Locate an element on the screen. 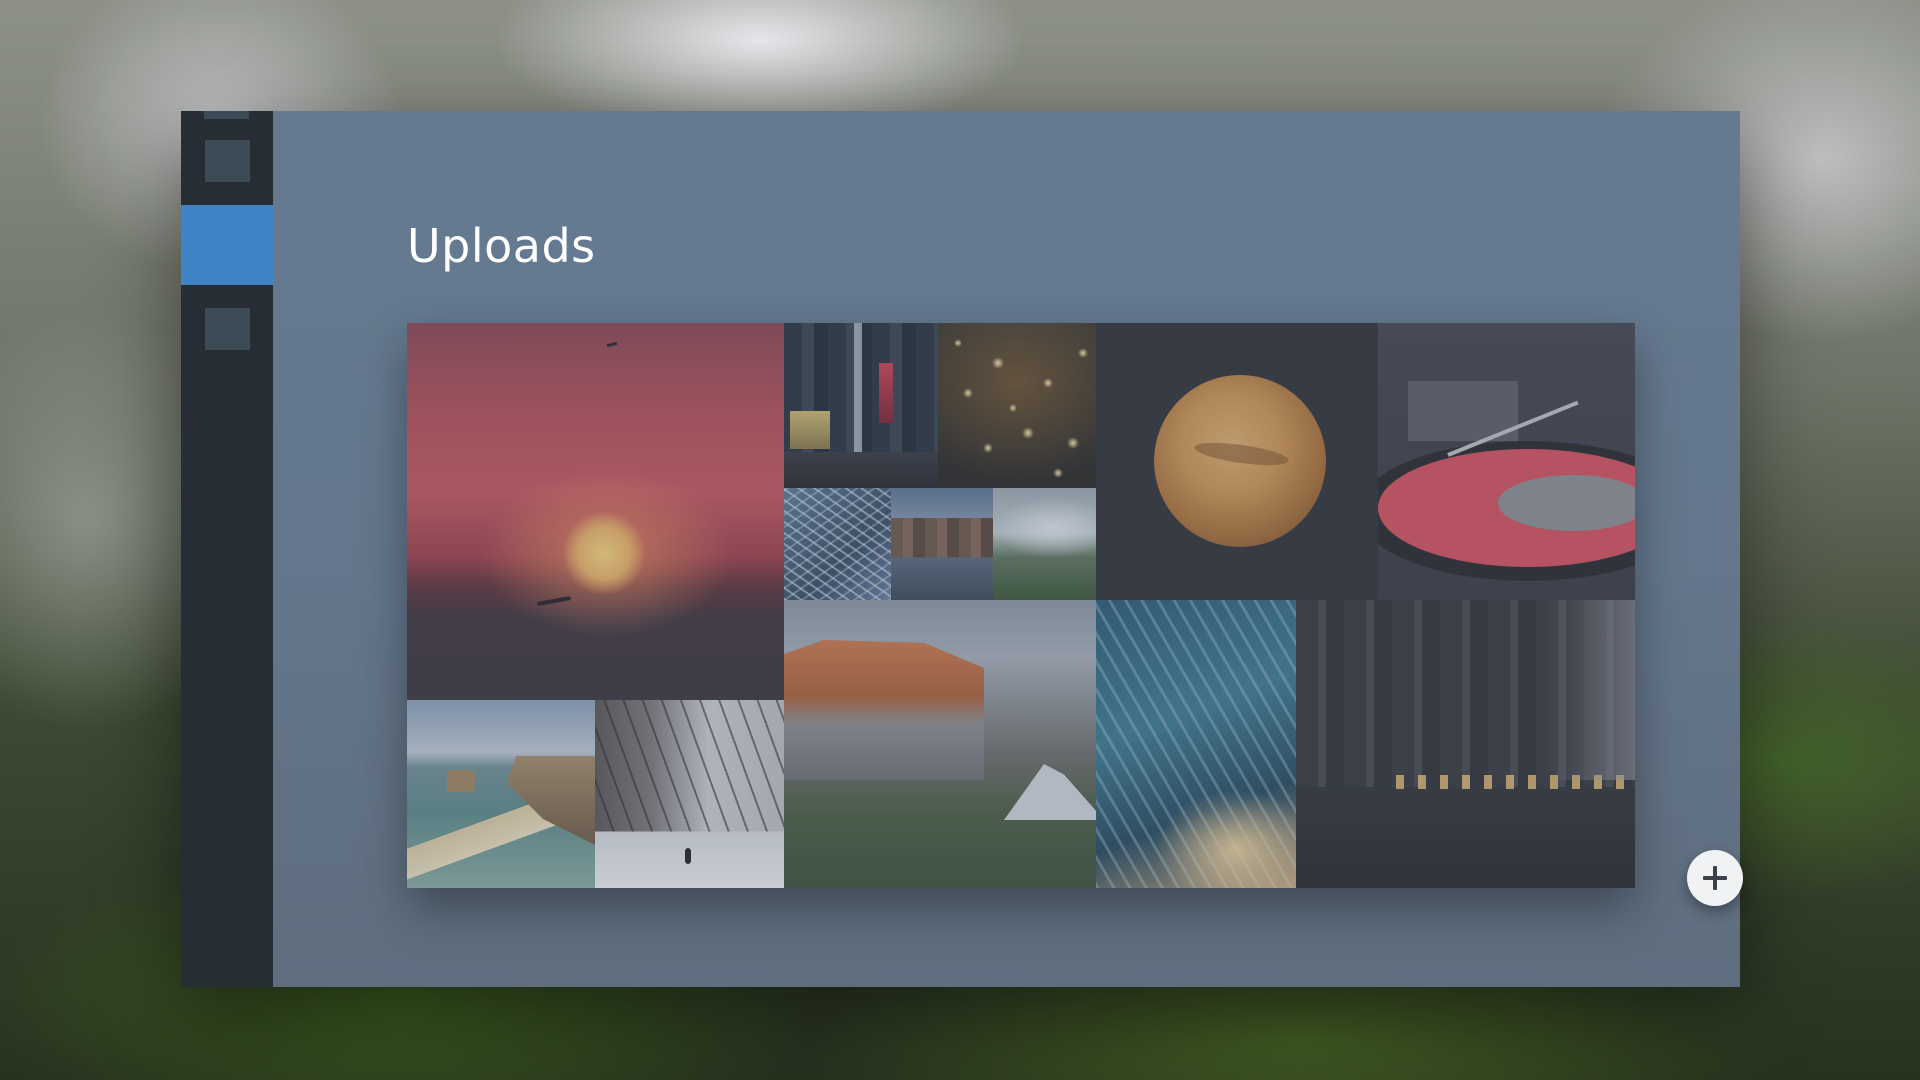  crowd-shape is located at coordinates (861, 470).